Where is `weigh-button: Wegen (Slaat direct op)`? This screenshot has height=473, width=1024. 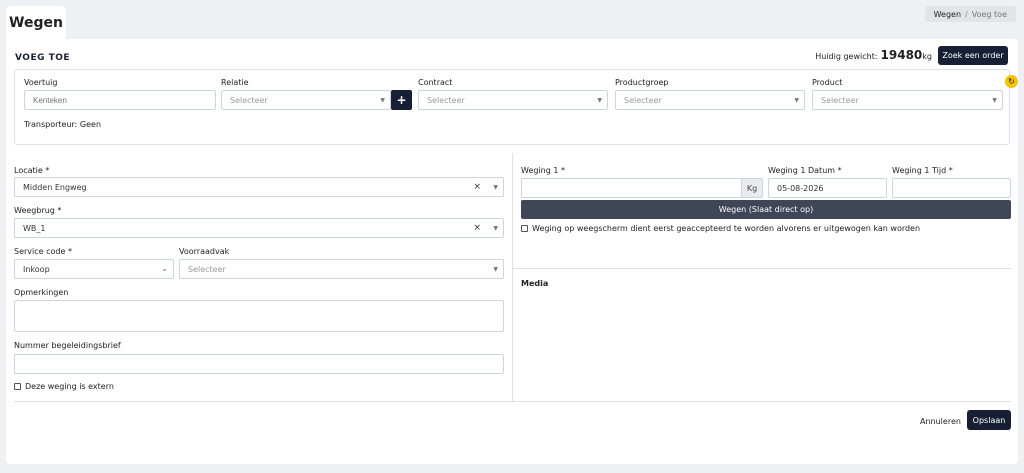
weigh-button: Wegen (Slaat direct op) is located at coordinates (766, 209).